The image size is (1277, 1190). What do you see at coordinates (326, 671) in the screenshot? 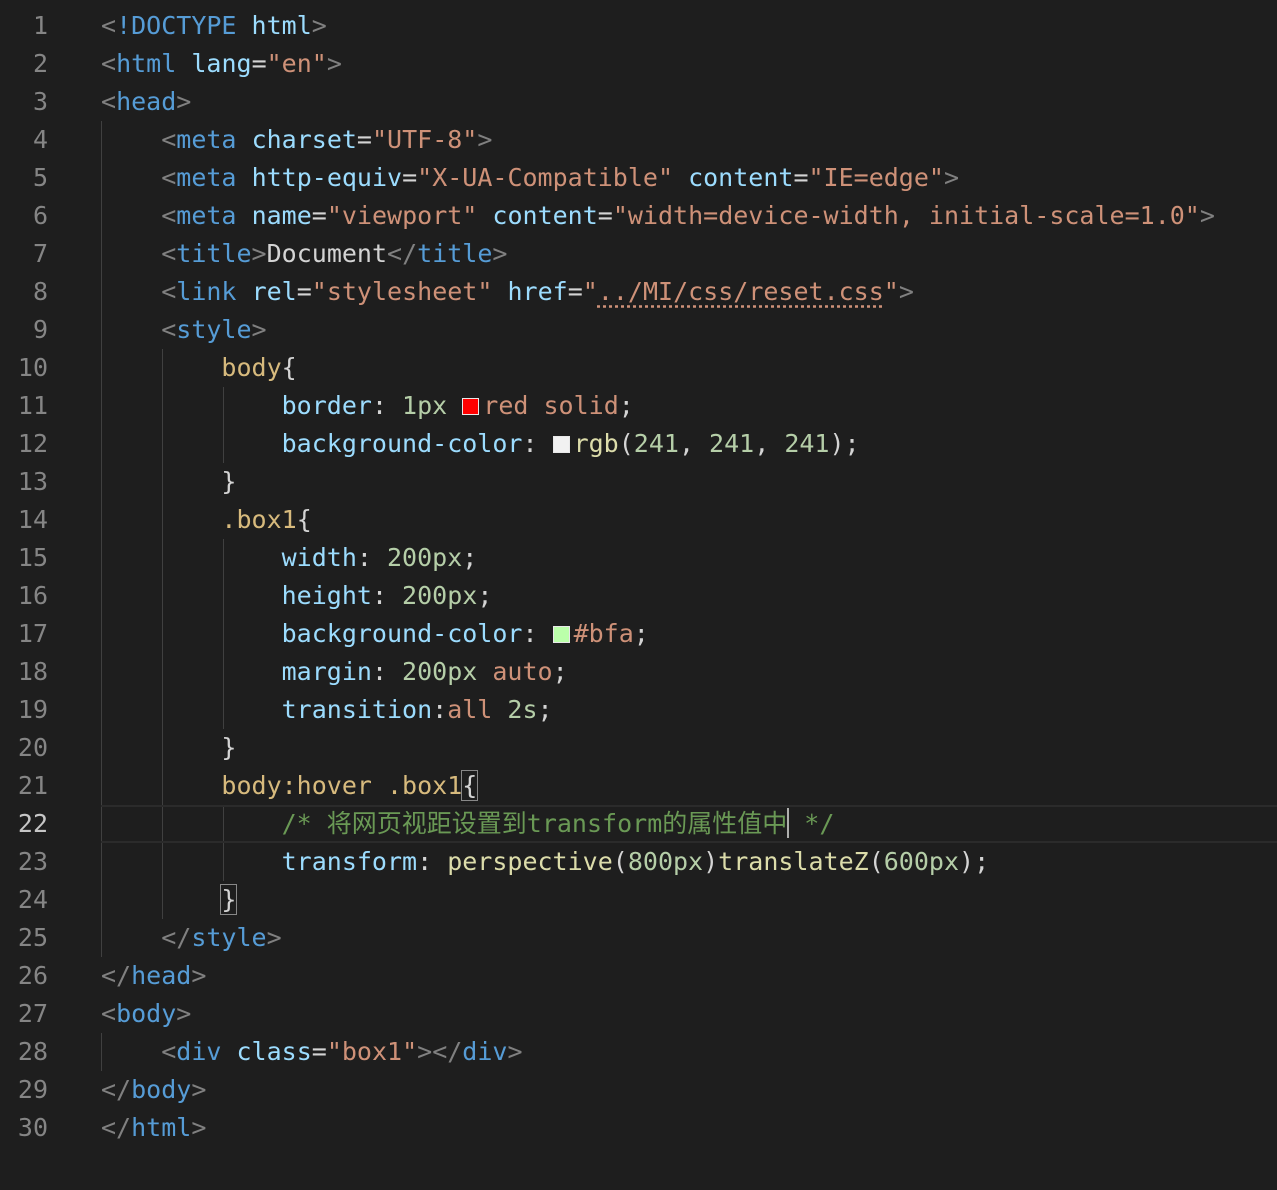
I see `code-token: margin` at bounding box center [326, 671].